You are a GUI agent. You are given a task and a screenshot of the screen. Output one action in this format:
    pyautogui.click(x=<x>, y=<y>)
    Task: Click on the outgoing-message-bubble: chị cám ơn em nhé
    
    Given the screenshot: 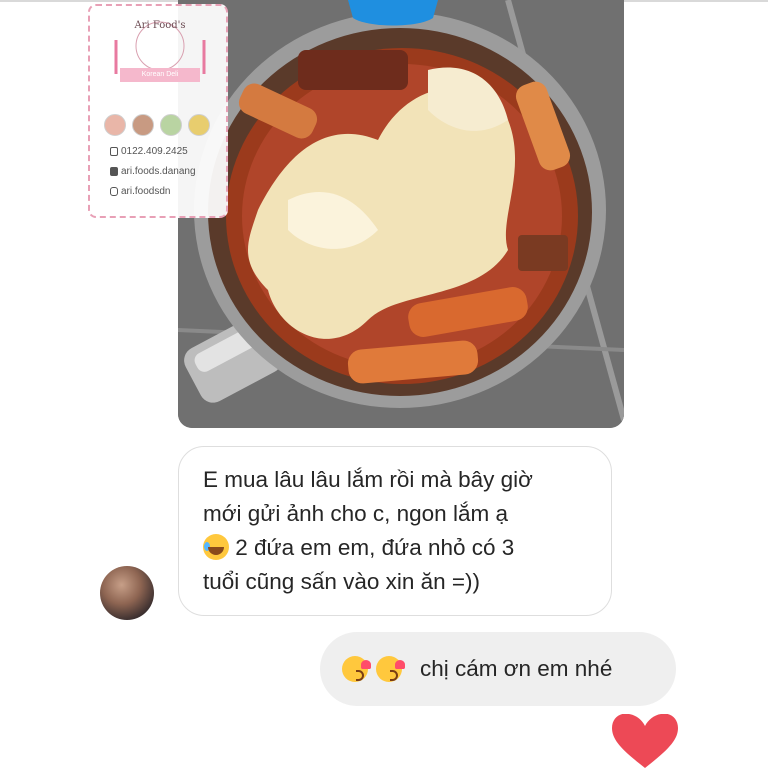 What is the action you would take?
    pyautogui.click(x=498, y=669)
    